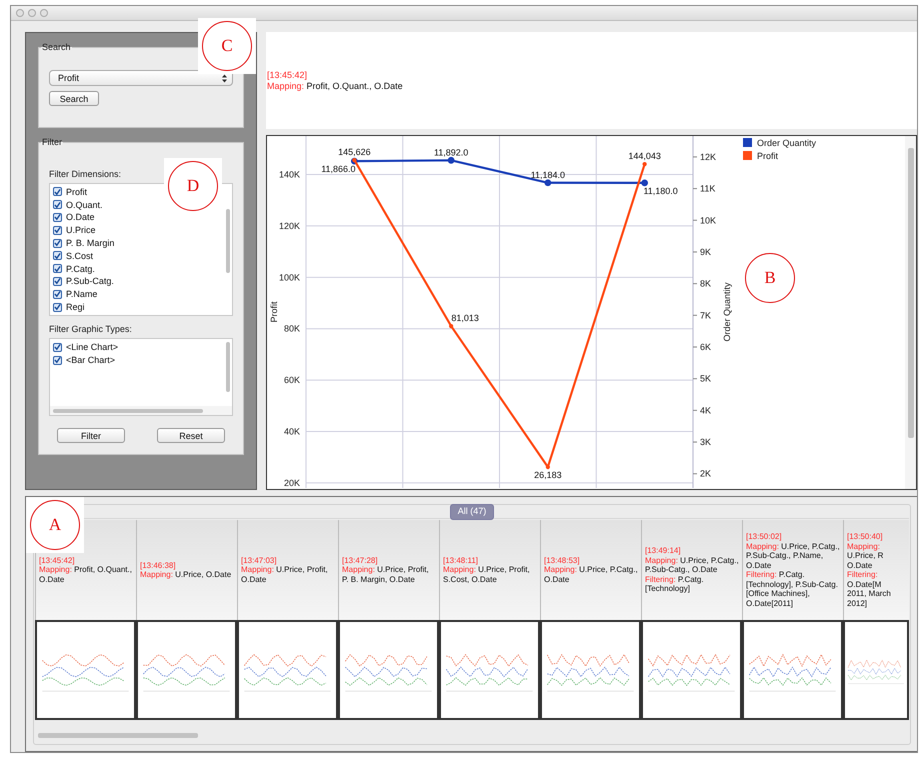  What do you see at coordinates (90, 243) in the screenshot?
I see `checkbox-label: P. B. Margin` at bounding box center [90, 243].